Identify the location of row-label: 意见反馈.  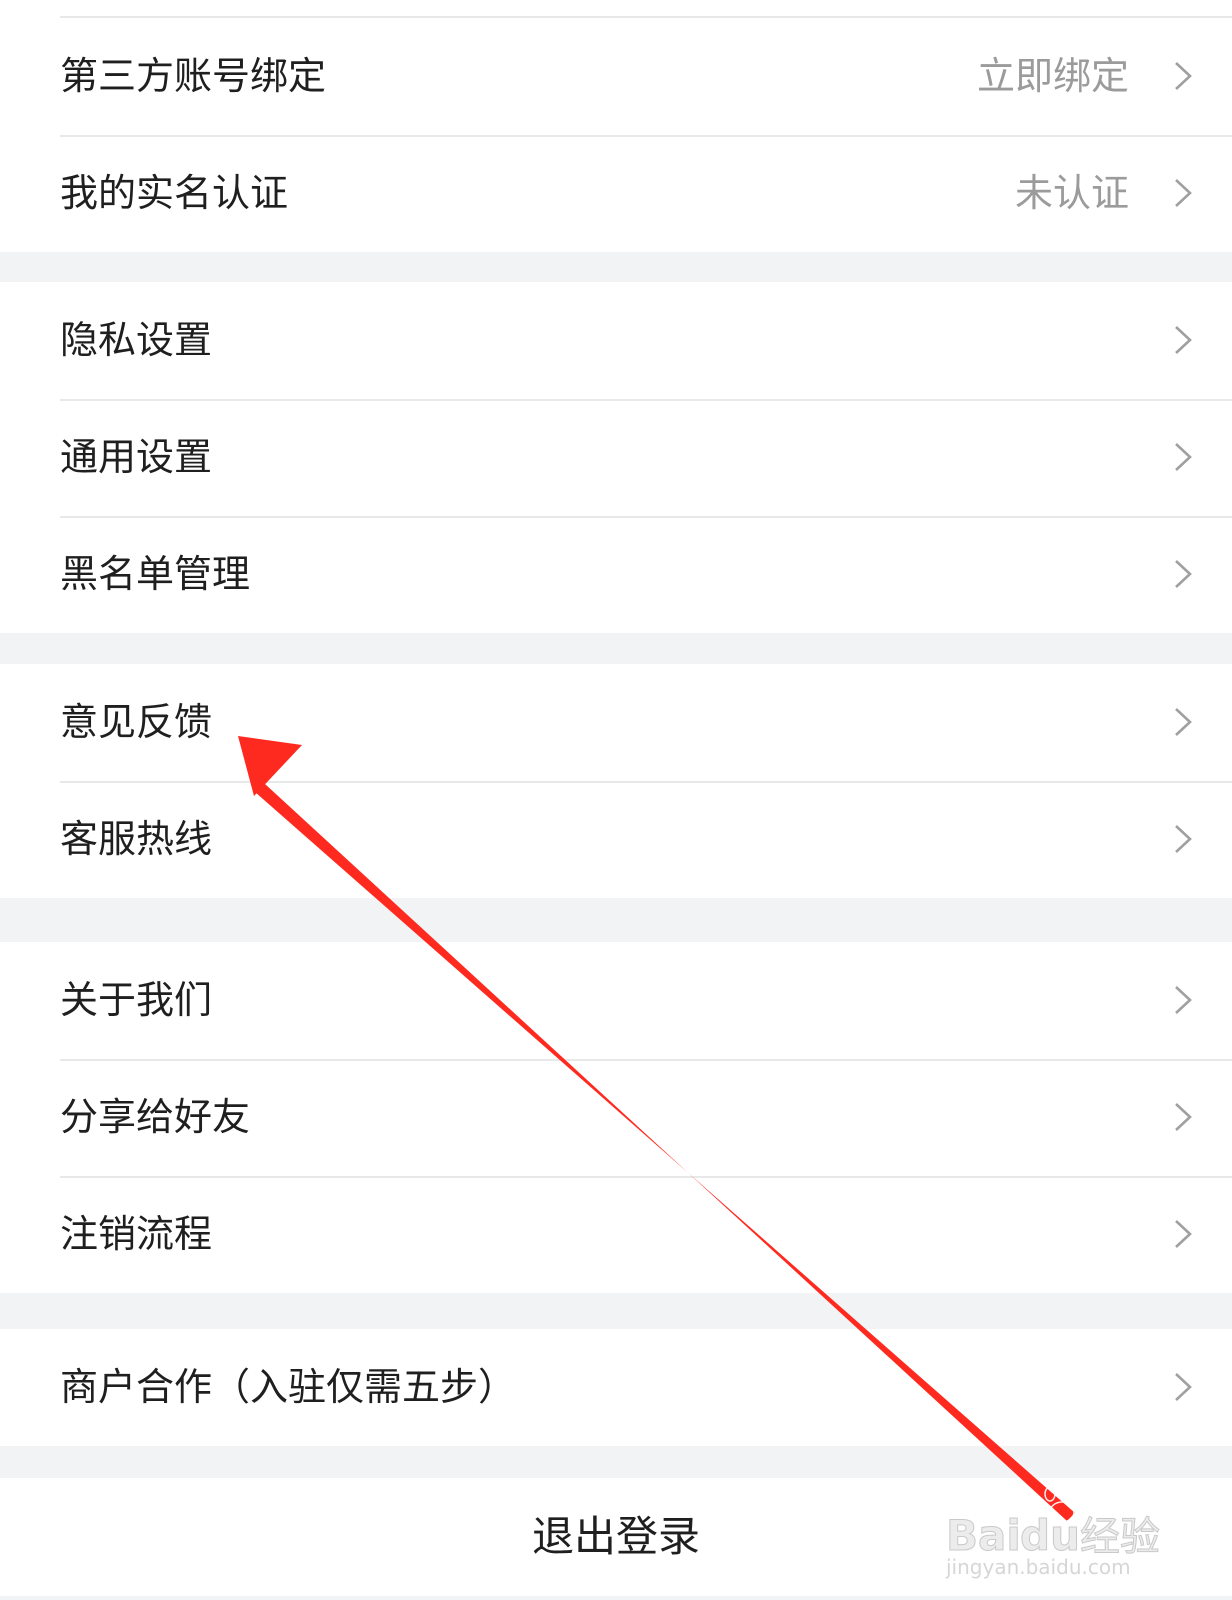
(136, 722).